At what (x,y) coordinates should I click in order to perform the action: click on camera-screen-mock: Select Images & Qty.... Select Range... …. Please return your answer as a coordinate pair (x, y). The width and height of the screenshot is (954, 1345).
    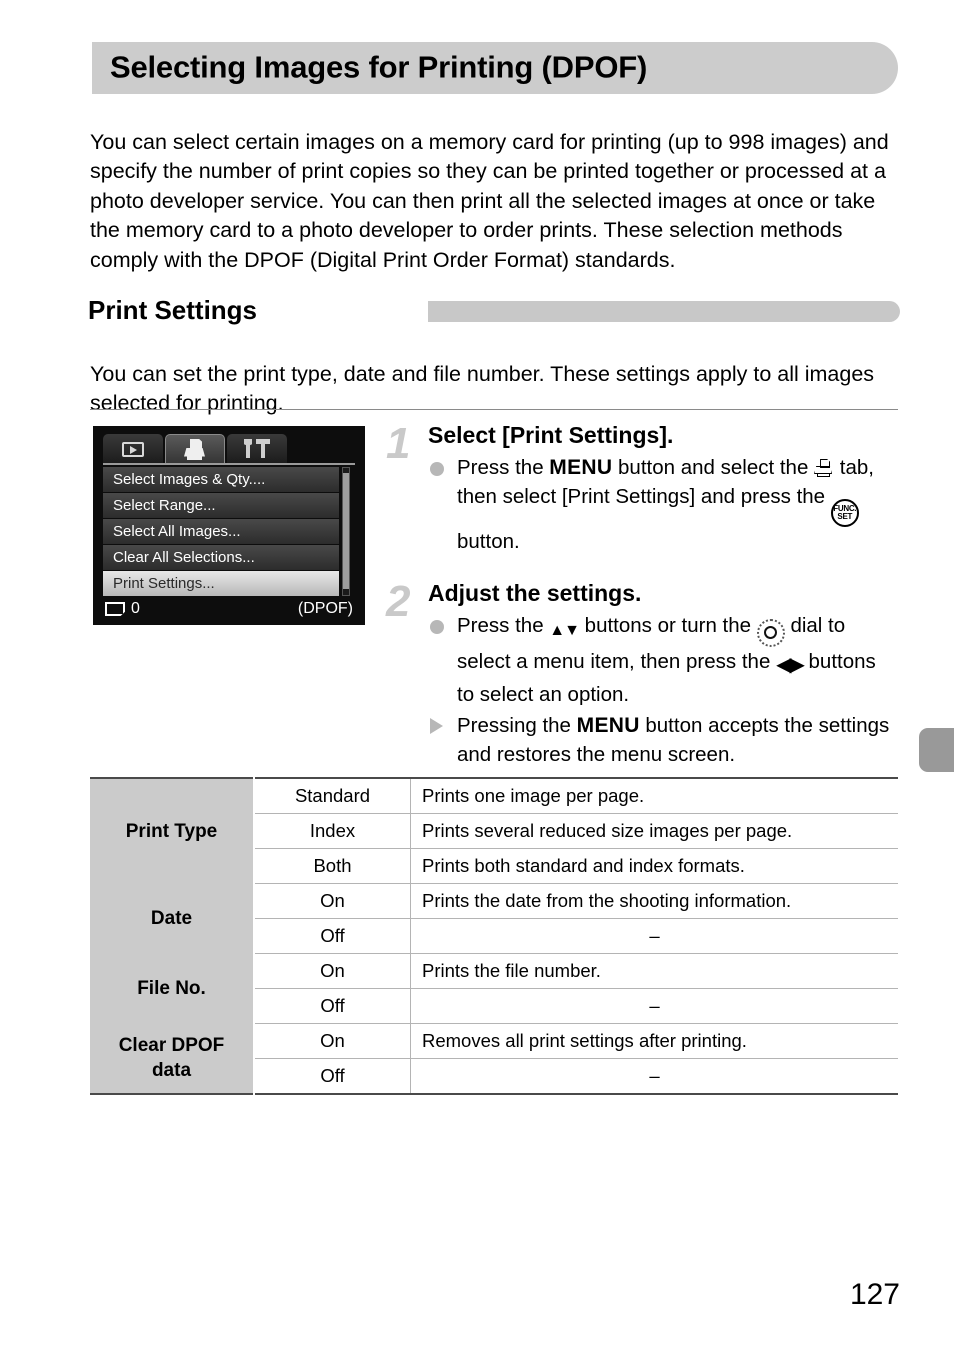
    Looking at the image, I should click on (229, 525).